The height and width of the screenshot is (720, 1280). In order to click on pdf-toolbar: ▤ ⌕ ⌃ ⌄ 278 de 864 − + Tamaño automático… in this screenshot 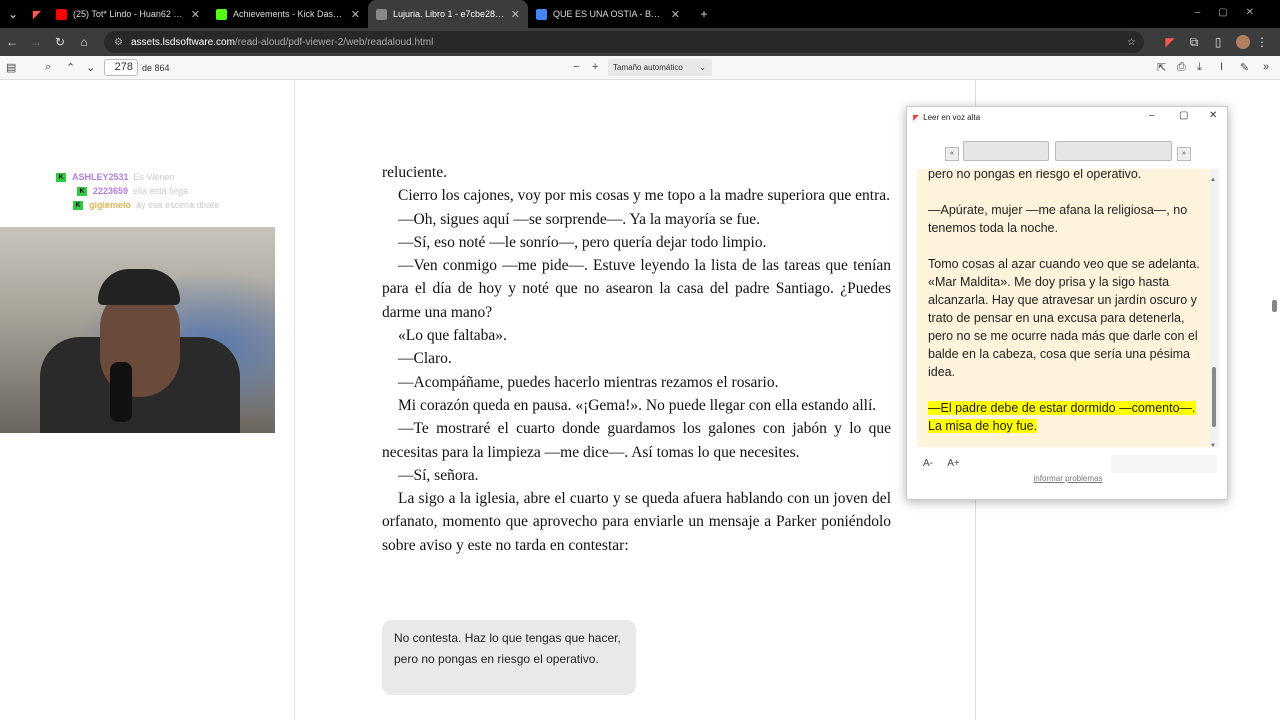, I will do `click(640, 68)`.